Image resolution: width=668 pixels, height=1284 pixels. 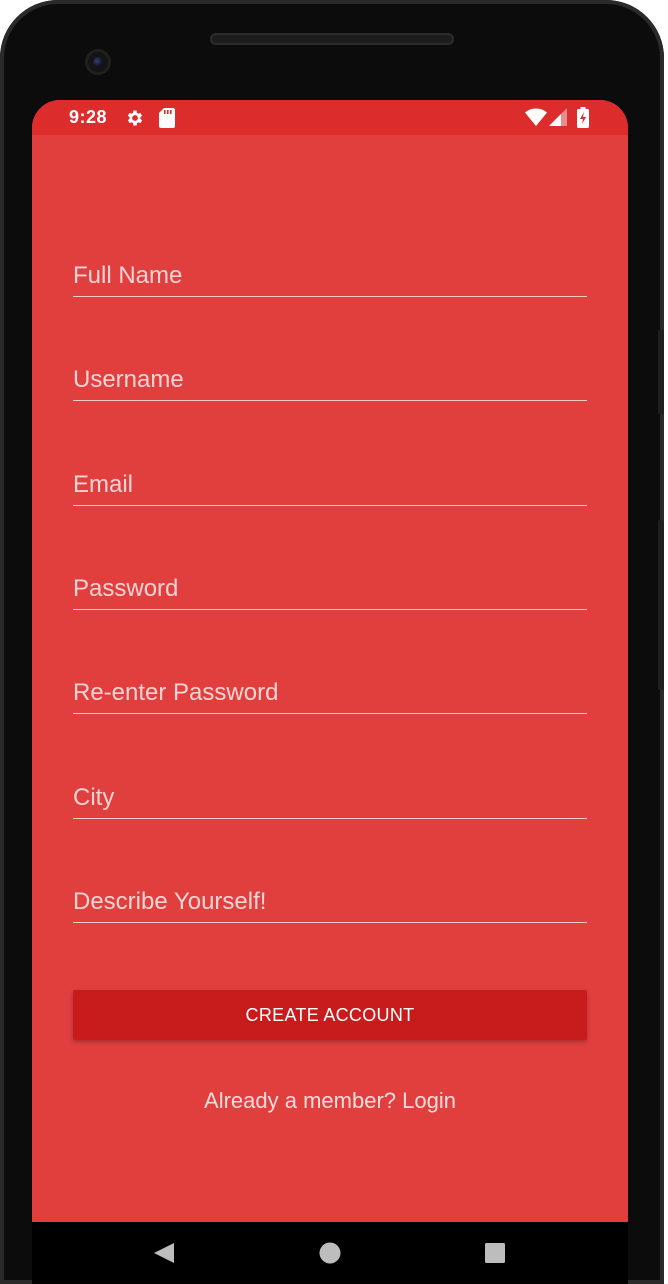 What do you see at coordinates (330, 485) in the screenshot?
I see `email-input` at bounding box center [330, 485].